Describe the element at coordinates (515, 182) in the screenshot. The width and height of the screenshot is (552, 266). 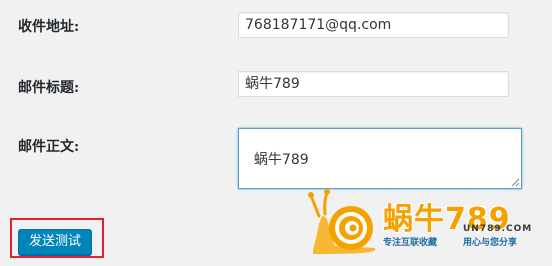
I see `resize-grip-icon` at that location.